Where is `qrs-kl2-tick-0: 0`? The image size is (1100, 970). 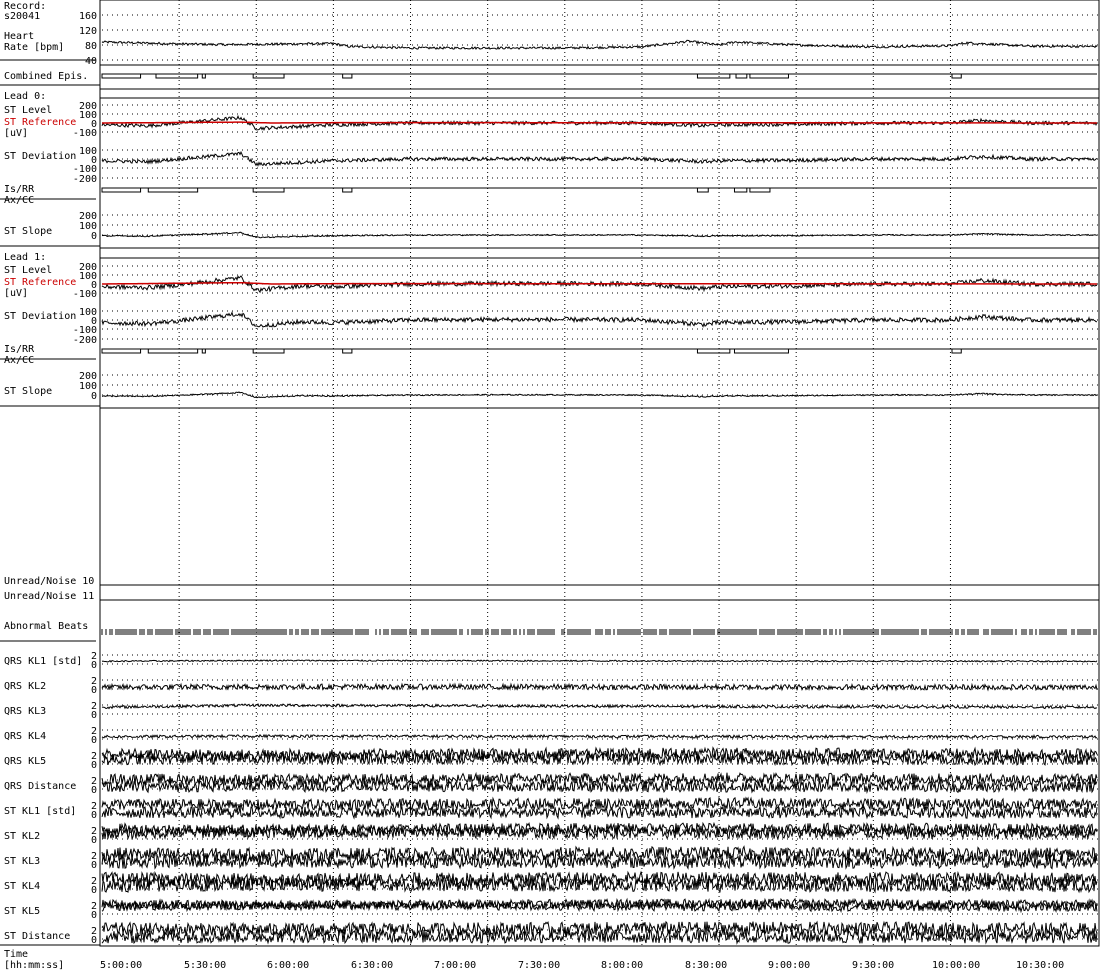
qrs-kl2-tick-0: 0 is located at coordinates (94, 690).